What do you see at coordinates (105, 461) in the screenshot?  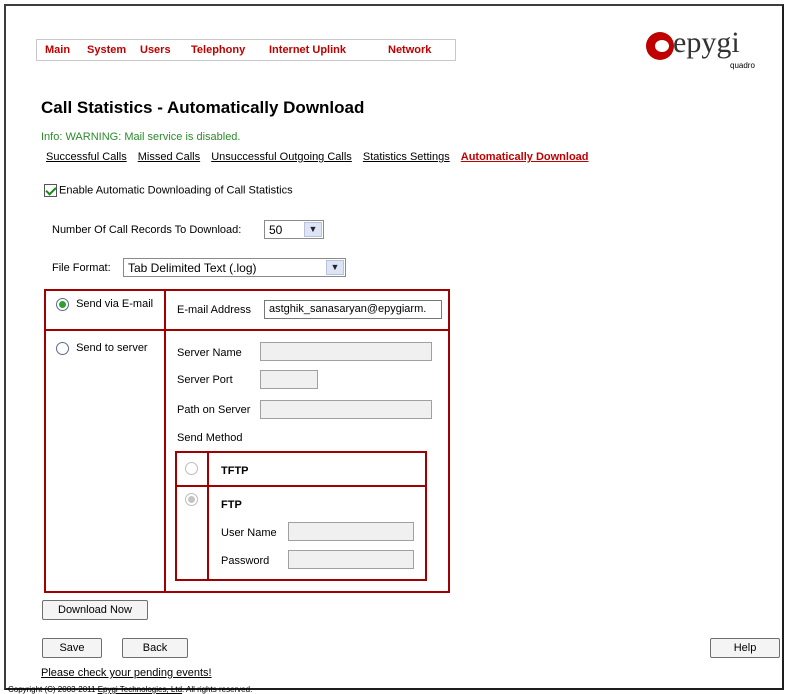 I see `send-server-option-cell` at bounding box center [105, 461].